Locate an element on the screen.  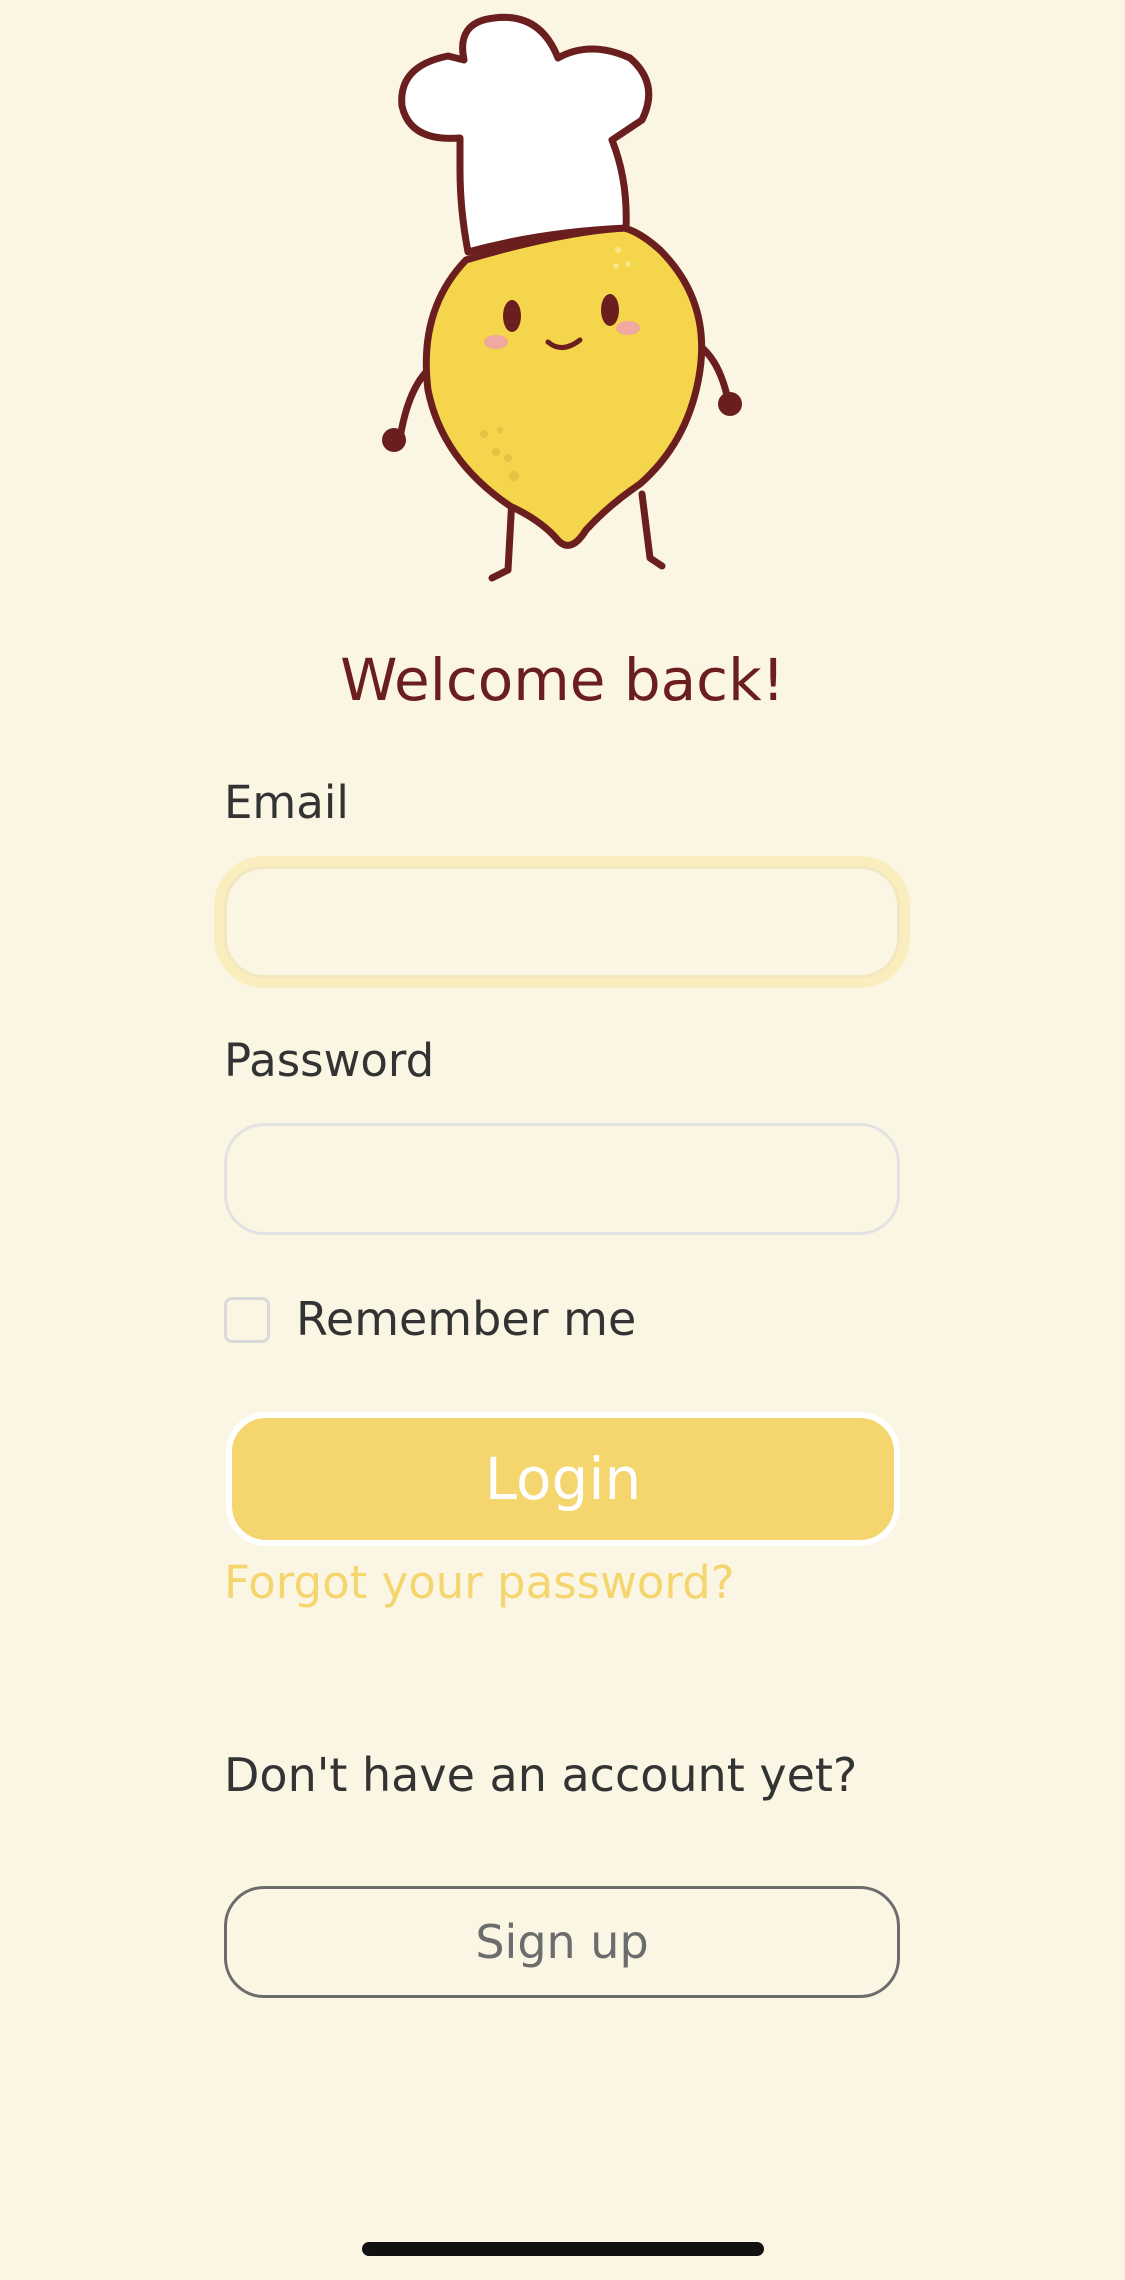
remember-me-checkbox is located at coordinates (247, 1320).